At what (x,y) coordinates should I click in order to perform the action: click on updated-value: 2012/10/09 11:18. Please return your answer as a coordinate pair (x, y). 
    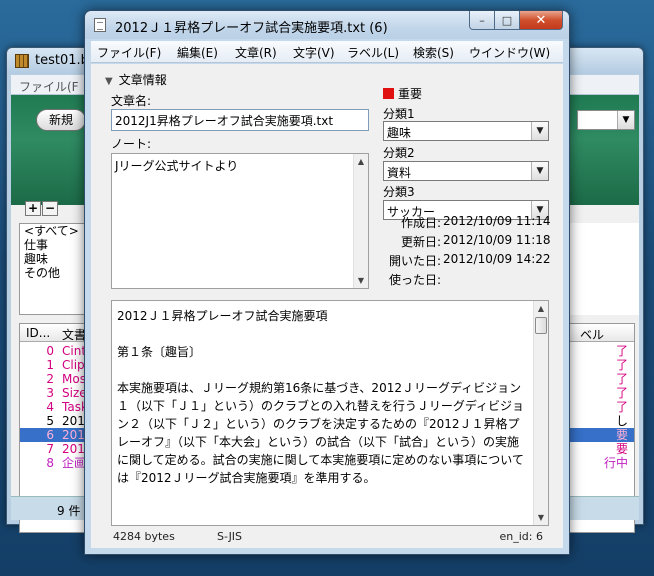
    Looking at the image, I should click on (497, 240).